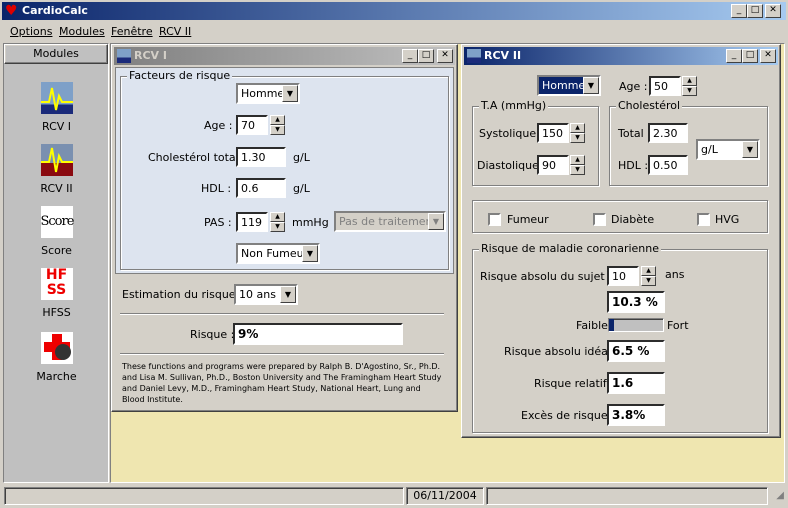 The height and width of the screenshot is (508, 788). Describe the element at coordinates (665, 86) in the screenshot. I see `rcv2-age-field: 50` at that location.